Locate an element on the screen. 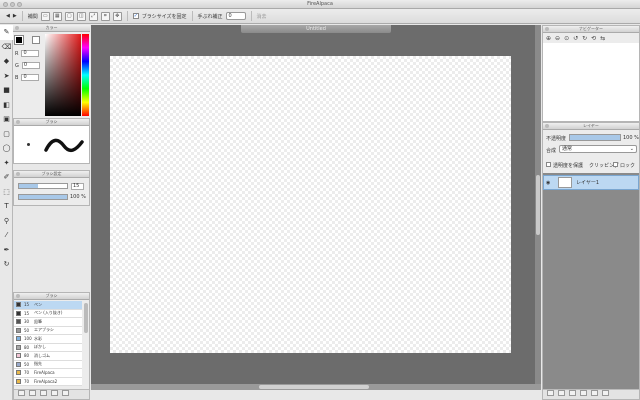  zoom-fit-icon: ⊙ is located at coordinates (566, 38).